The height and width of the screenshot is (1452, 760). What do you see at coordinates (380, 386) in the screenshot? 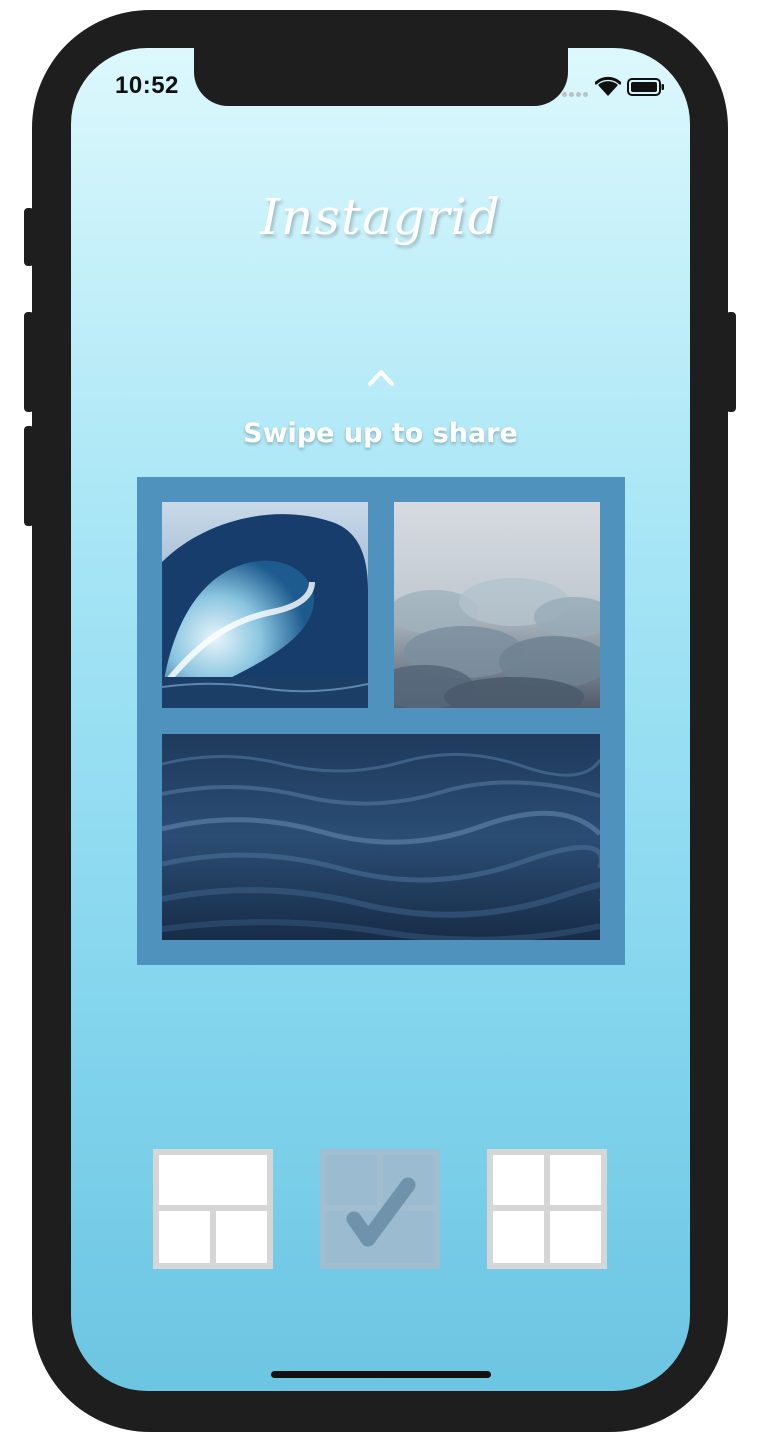
I see `swipe-up-arrow-icon` at bounding box center [380, 386].